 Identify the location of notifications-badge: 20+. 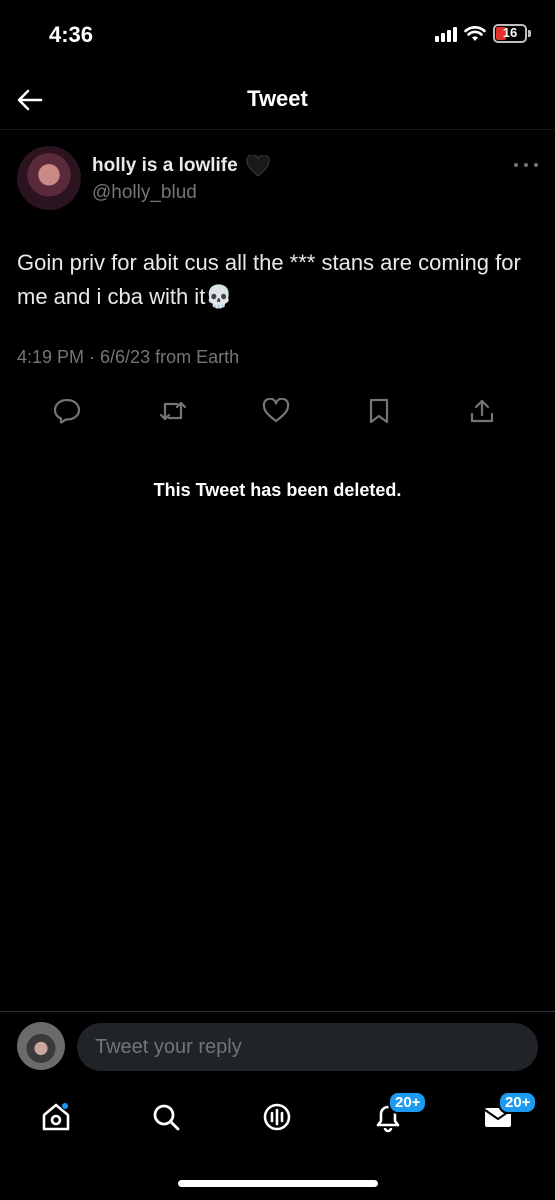
(408, 1102).